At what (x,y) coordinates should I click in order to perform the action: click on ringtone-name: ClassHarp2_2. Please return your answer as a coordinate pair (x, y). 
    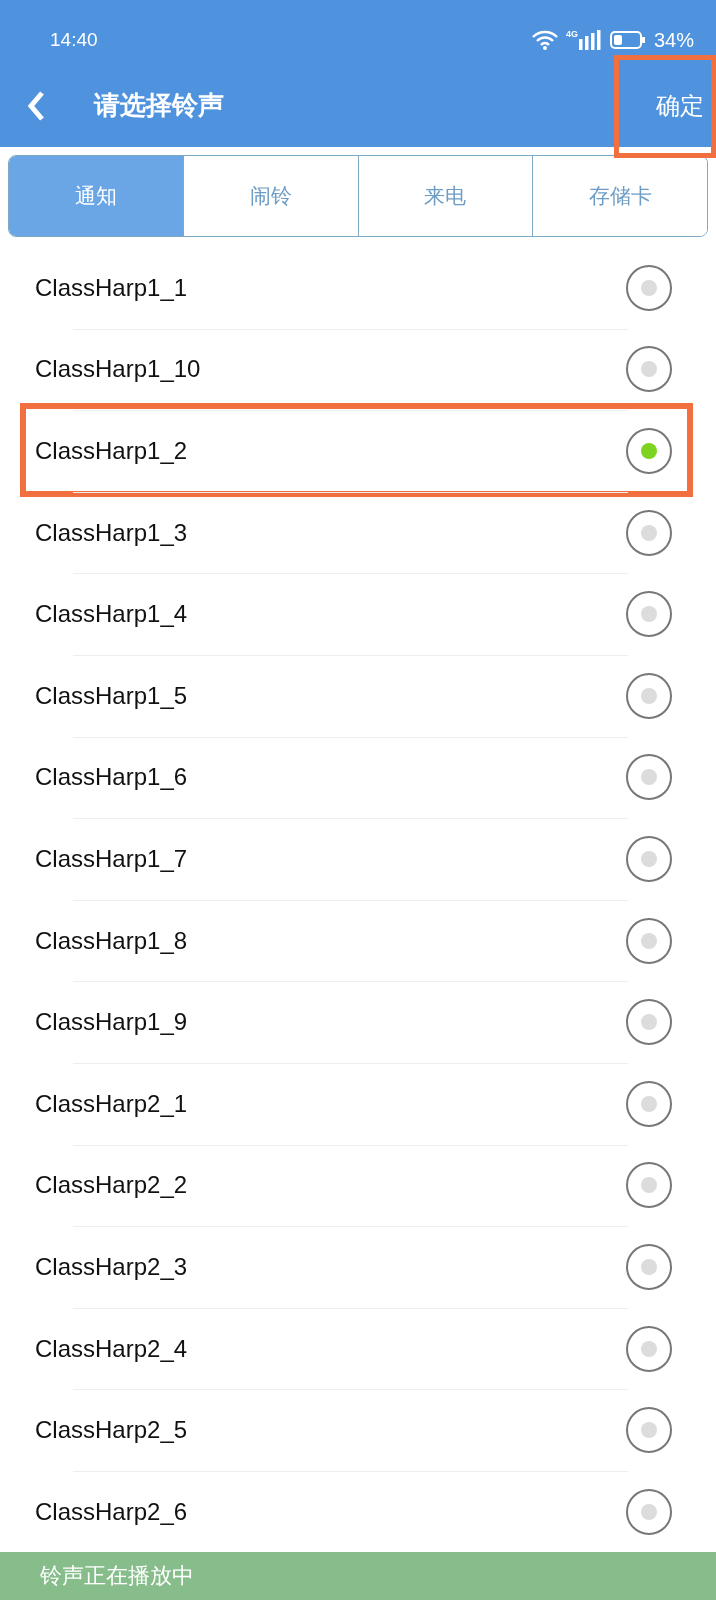
    Looking at the image, I should click on (112, 1185).